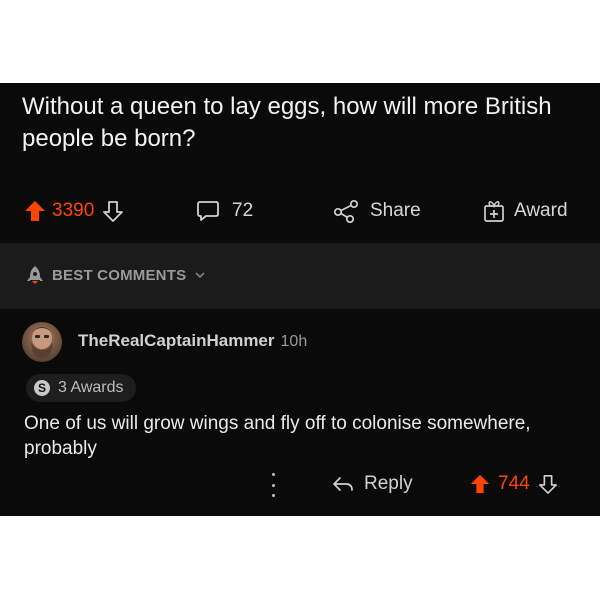 This screenshot has height=600, width=600. What do you see at coordinates (300, 487) in the screenshot?
I see `comment-action-bar: Reply 744` at bounding box center [300, 487].